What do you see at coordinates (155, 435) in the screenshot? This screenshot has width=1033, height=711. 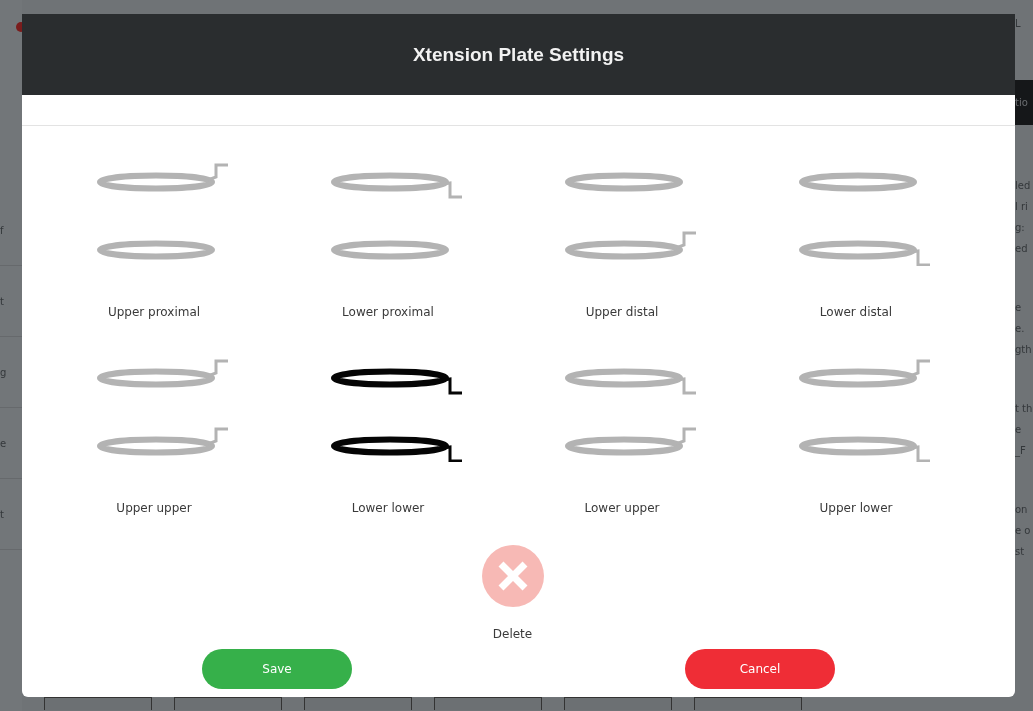 I see `plate-option: Upper upper` at bounding box center [155, 435].